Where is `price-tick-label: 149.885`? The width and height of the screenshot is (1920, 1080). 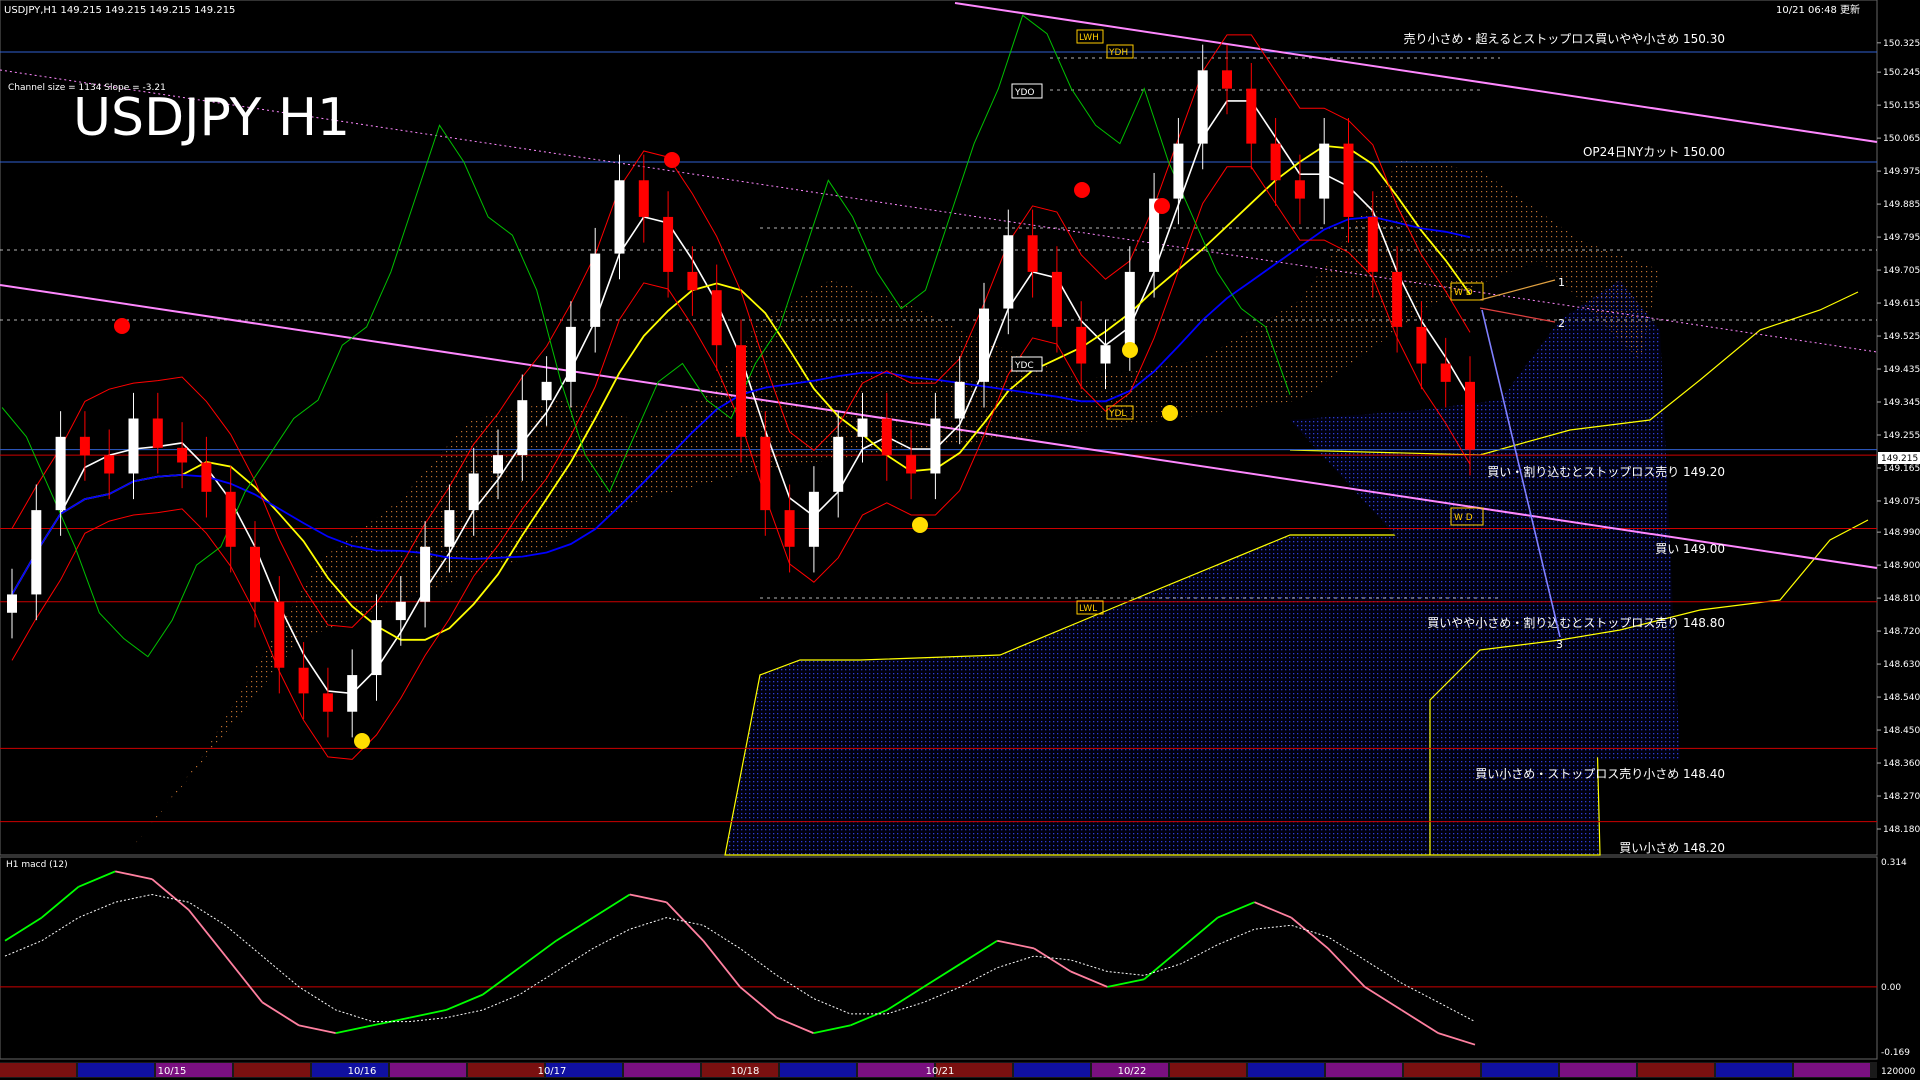 price-tick-label: 149.885 is located at coordinates (1901, 205).